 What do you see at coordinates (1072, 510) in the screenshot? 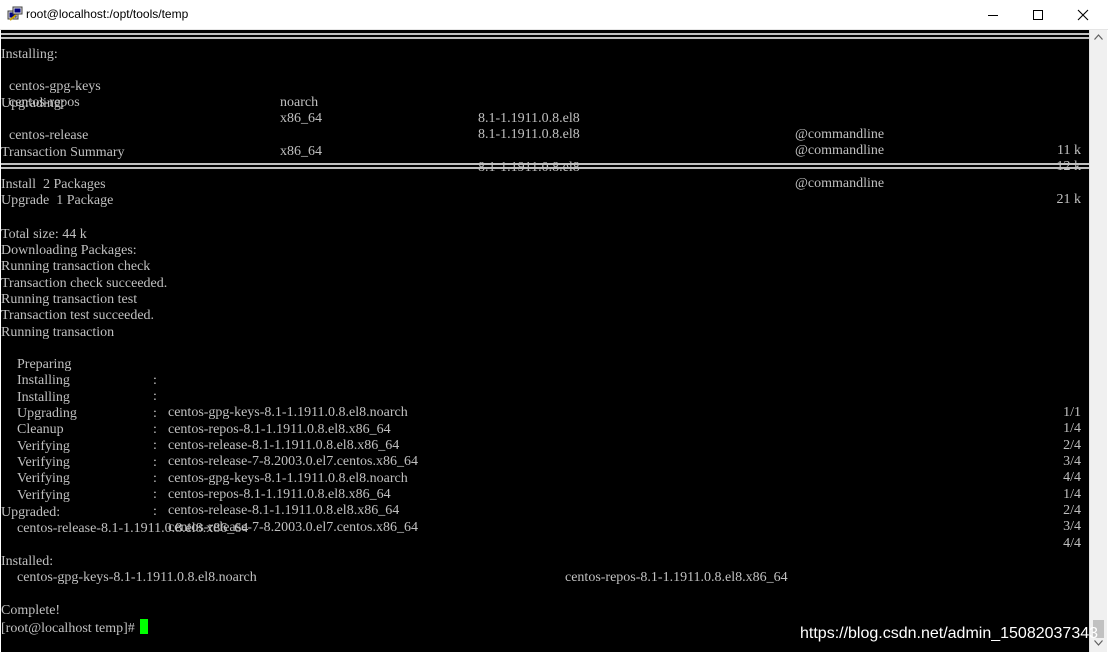
I see `step-progress: 2/4` at bounding box center [1072, 510].